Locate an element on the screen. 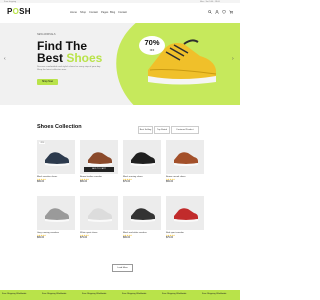 Image resolution: width=320 pixels, height=300 pixels. collection-title: Shoes Collection is located at coordinates (59, 127).